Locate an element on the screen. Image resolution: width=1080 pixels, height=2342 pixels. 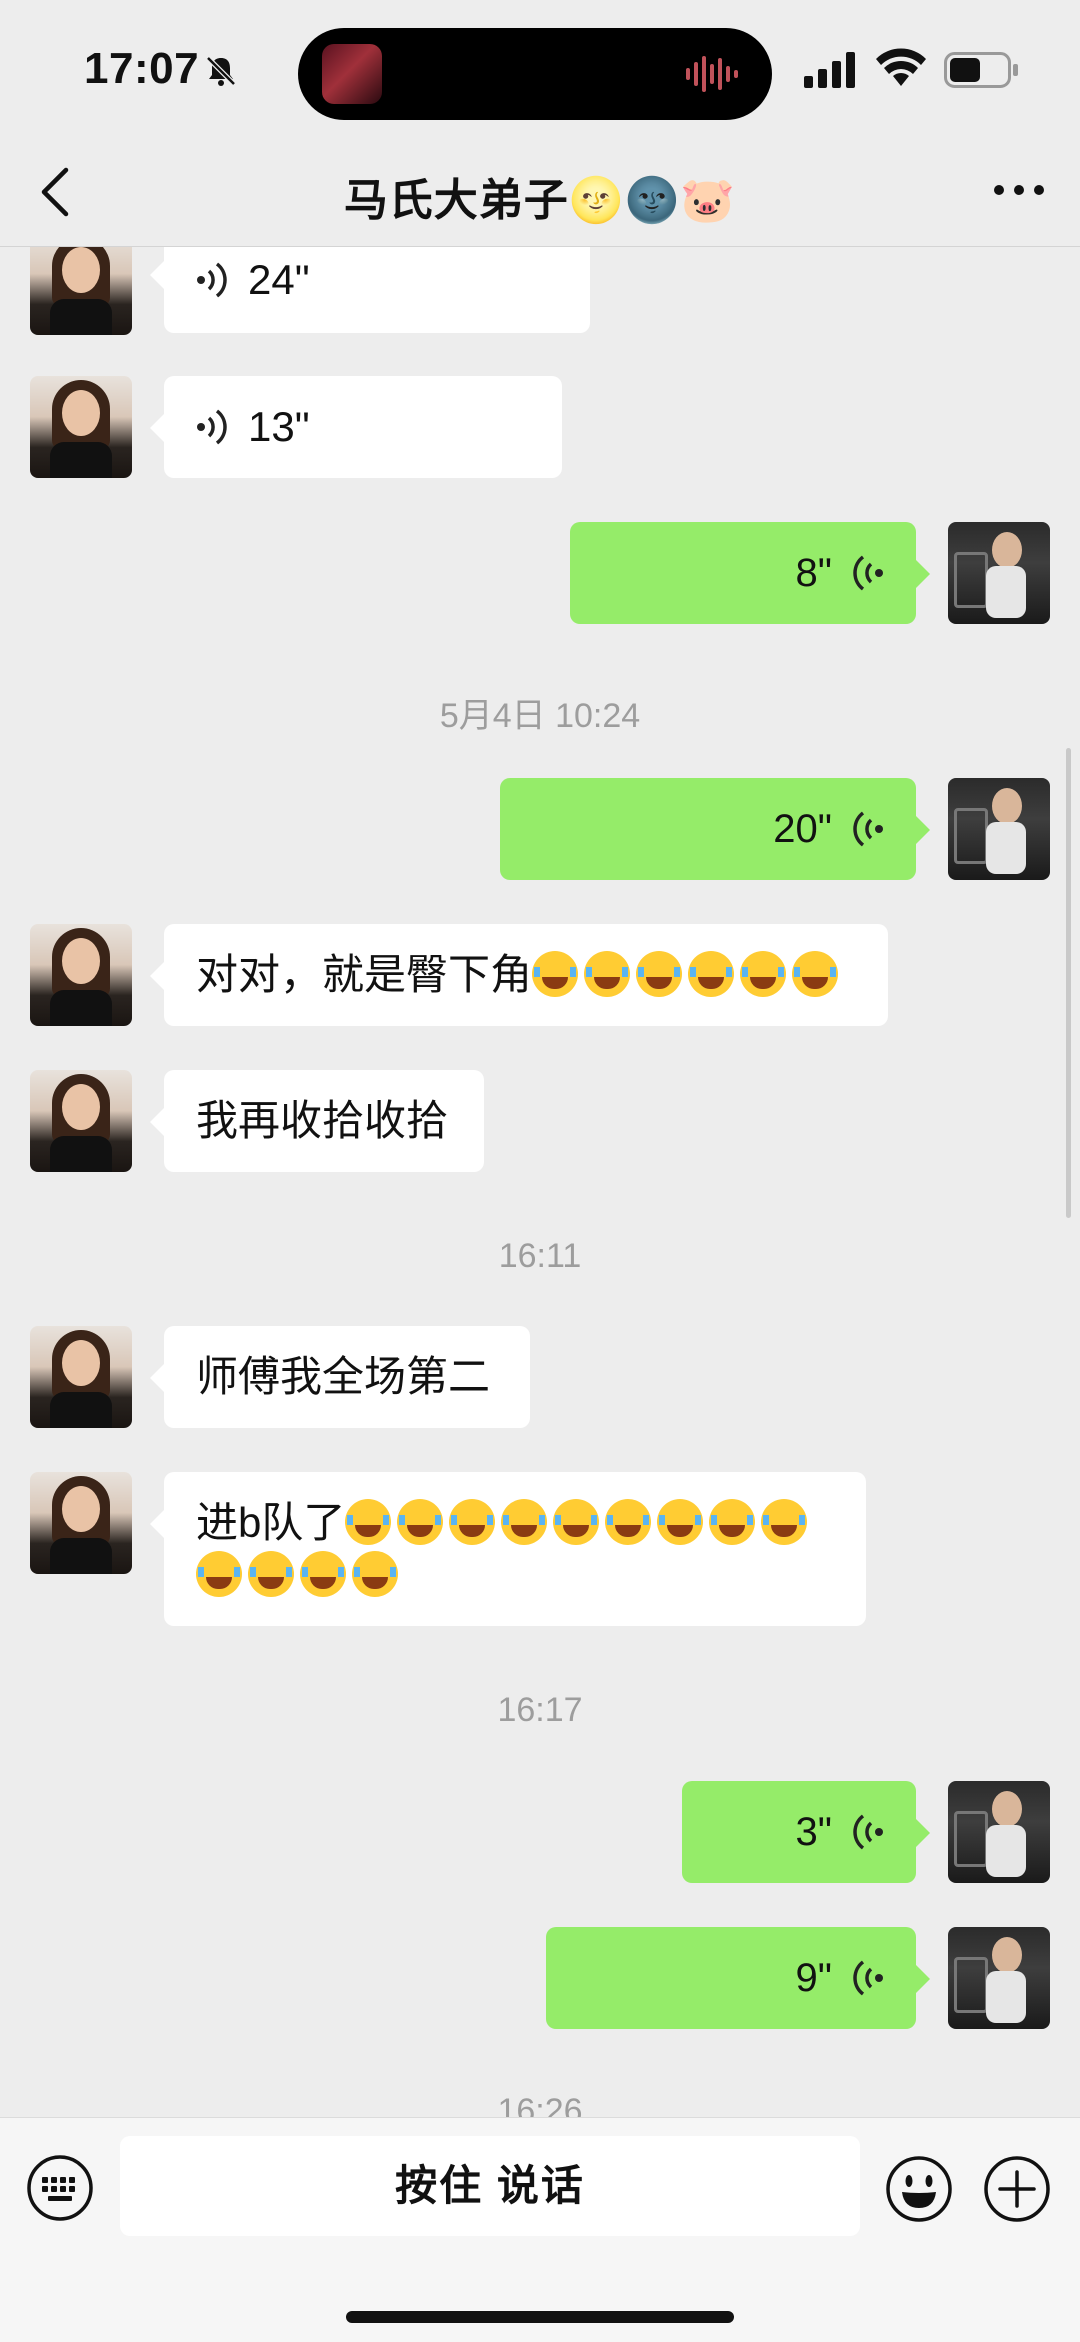
audio-wave-icon is located at coordinates (712, 74).